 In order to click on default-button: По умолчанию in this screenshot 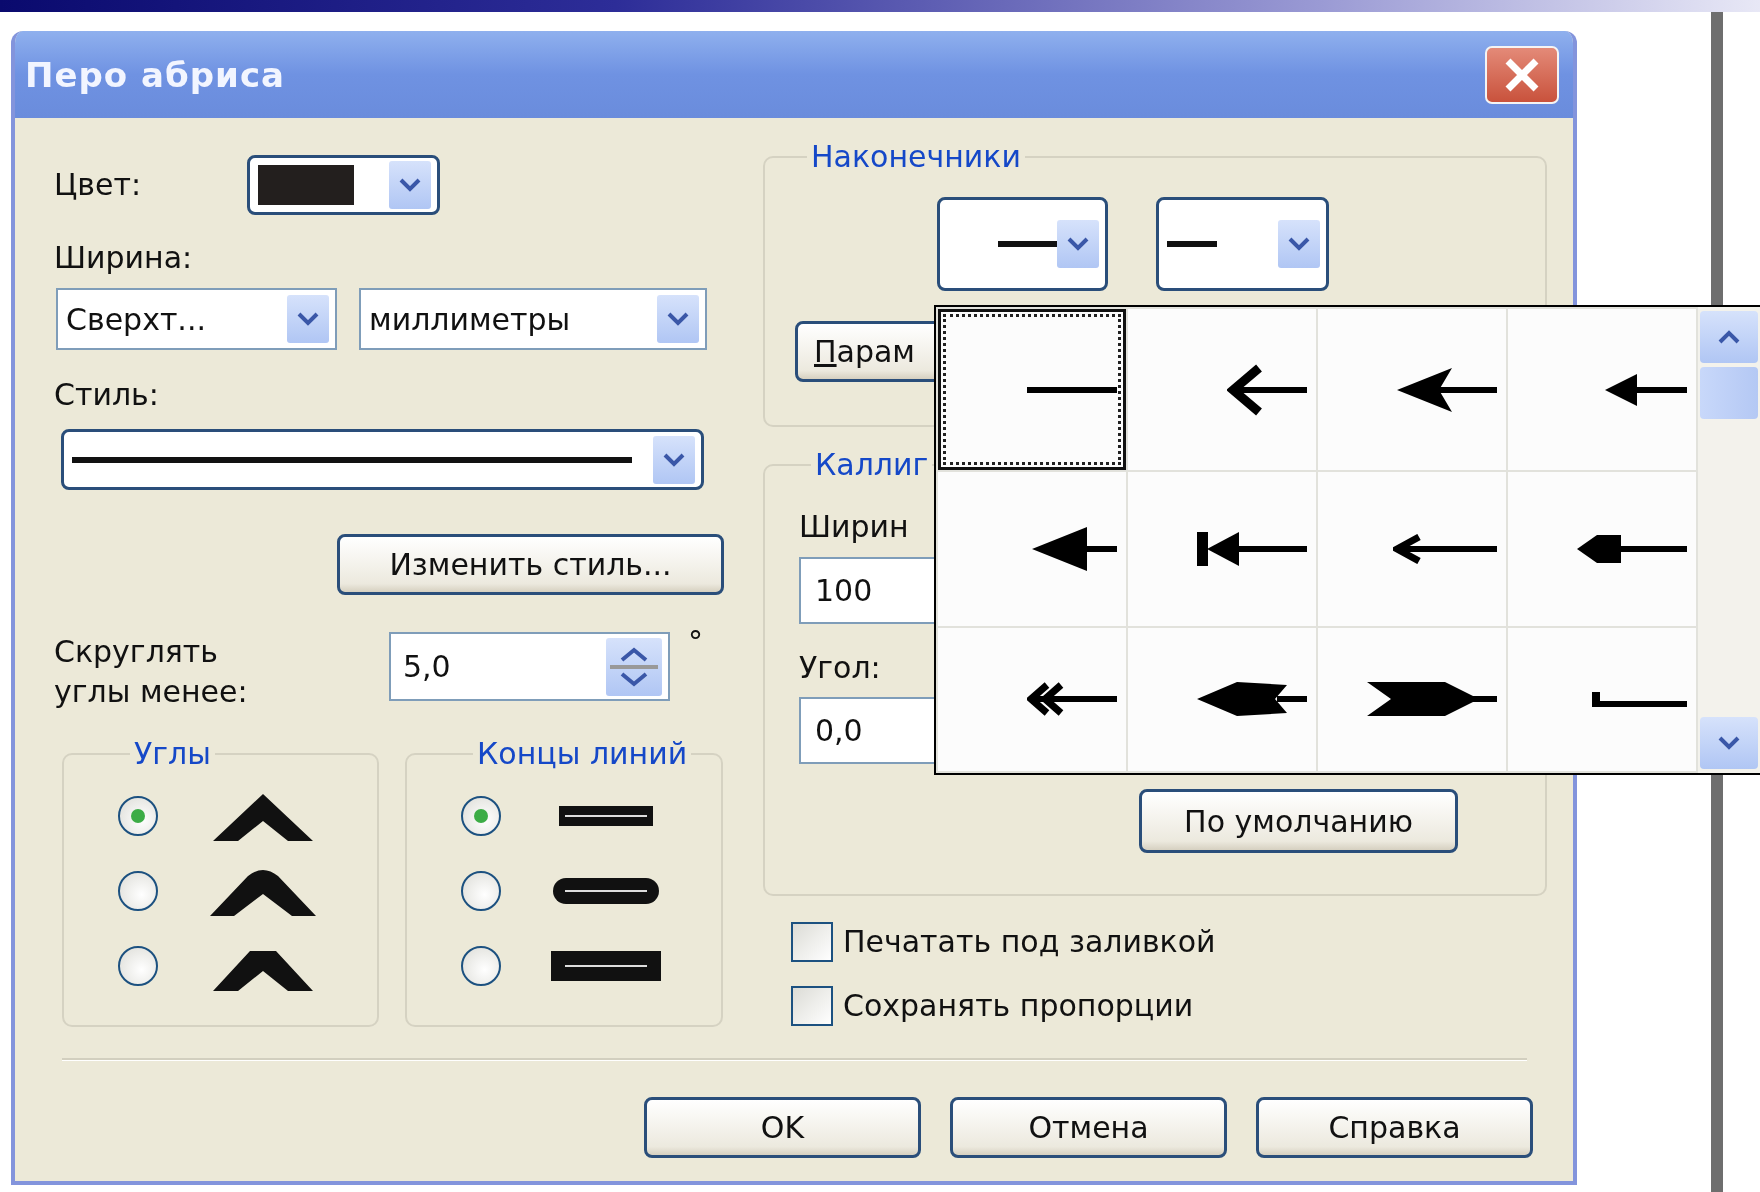, I will do `click(1298, 821)`.